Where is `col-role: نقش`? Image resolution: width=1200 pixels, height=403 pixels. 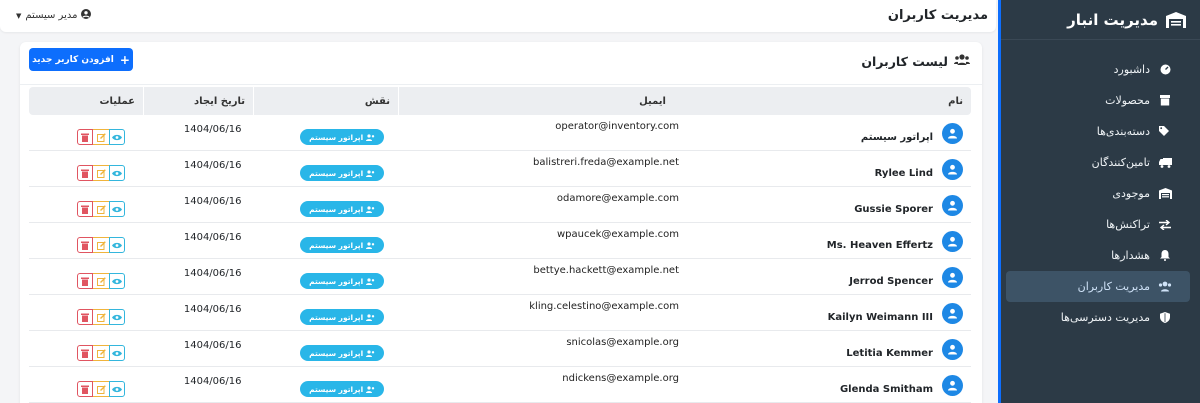 col-role: نقش is located at coordinates (325, 101).